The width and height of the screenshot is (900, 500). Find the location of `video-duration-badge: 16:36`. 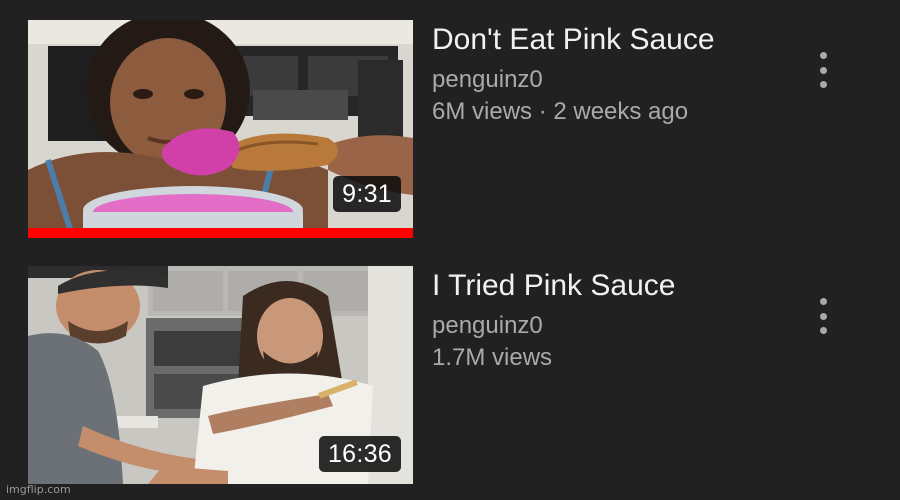

video-duration-badge: 16:36 is located at coordinates (359, 454).